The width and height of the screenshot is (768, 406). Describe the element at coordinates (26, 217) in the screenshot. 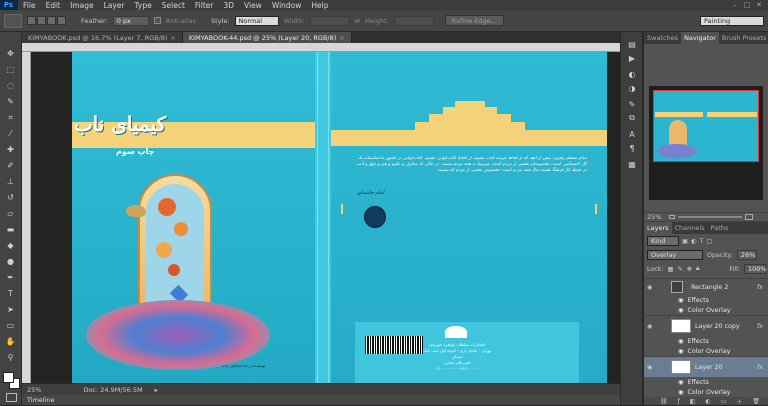

I see `vertical-ruler` at that location.